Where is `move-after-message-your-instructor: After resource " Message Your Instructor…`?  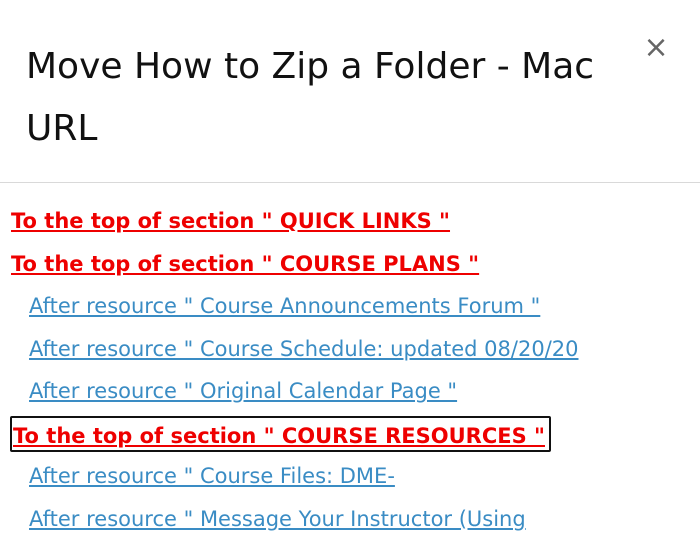
move-after-message-your-instructor: After resource " Message Your Instructor… is located at coordinates (350, 519).